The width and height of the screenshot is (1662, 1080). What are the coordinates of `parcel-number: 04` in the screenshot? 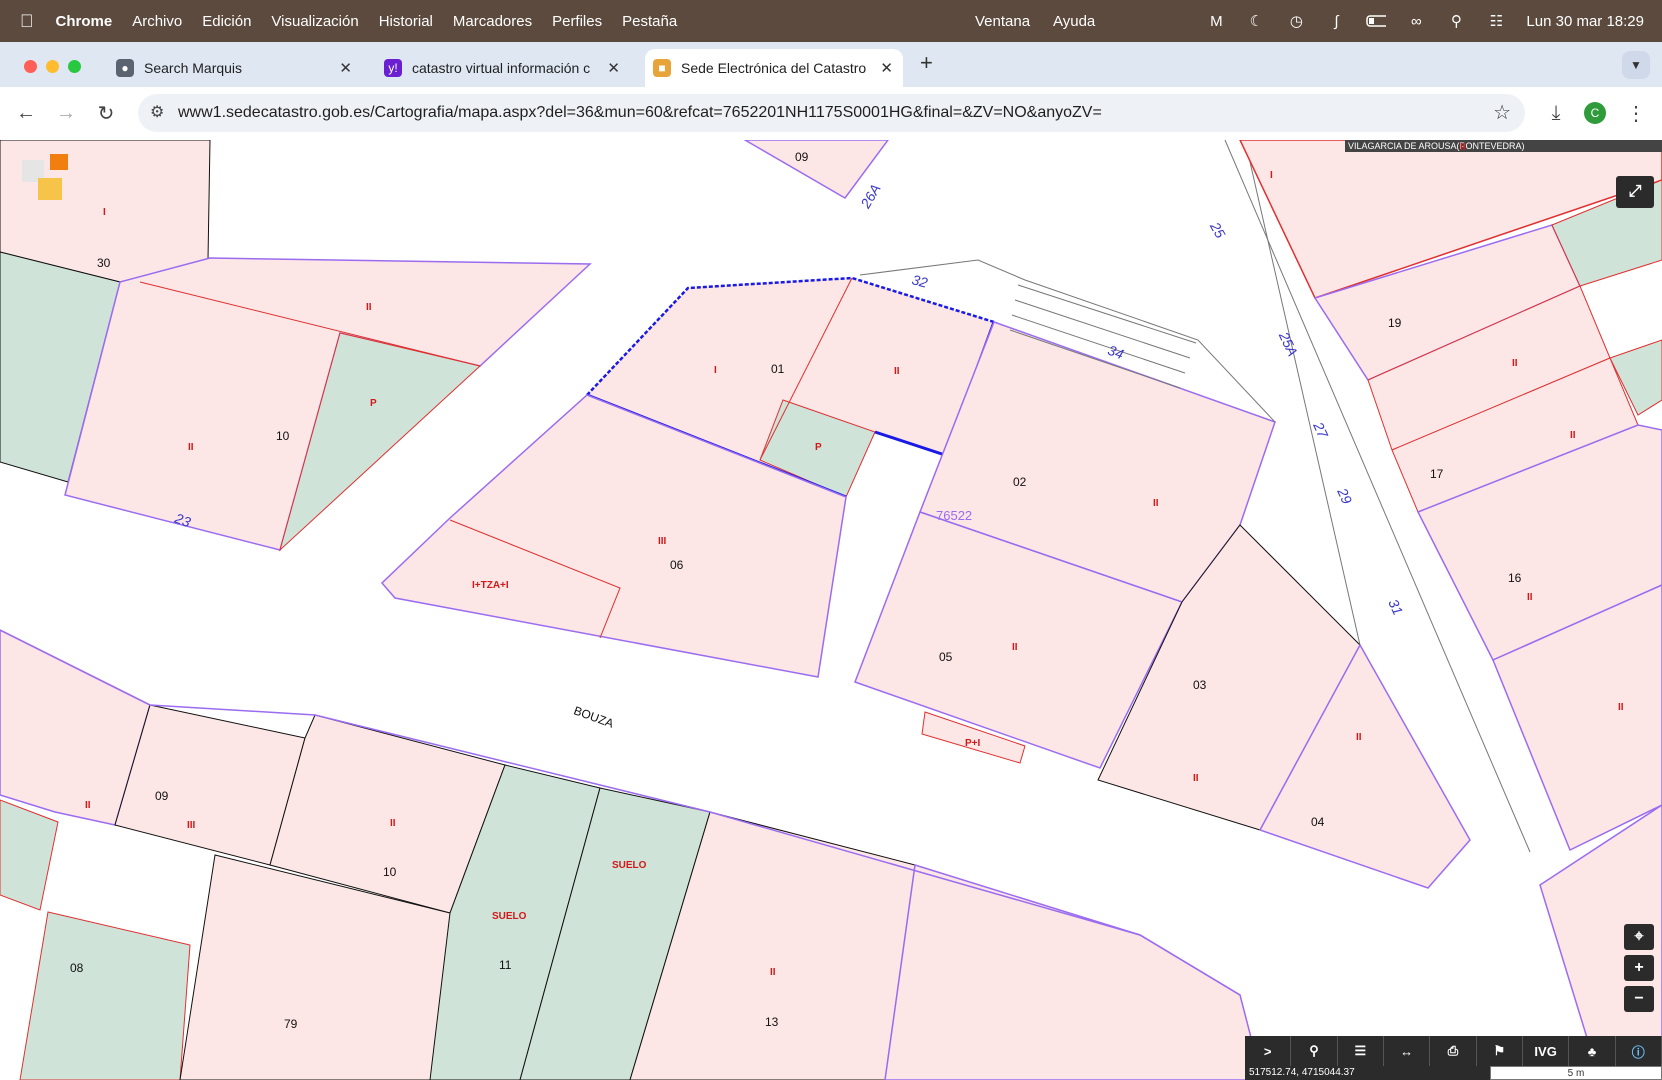 It's located at (1318, 822).